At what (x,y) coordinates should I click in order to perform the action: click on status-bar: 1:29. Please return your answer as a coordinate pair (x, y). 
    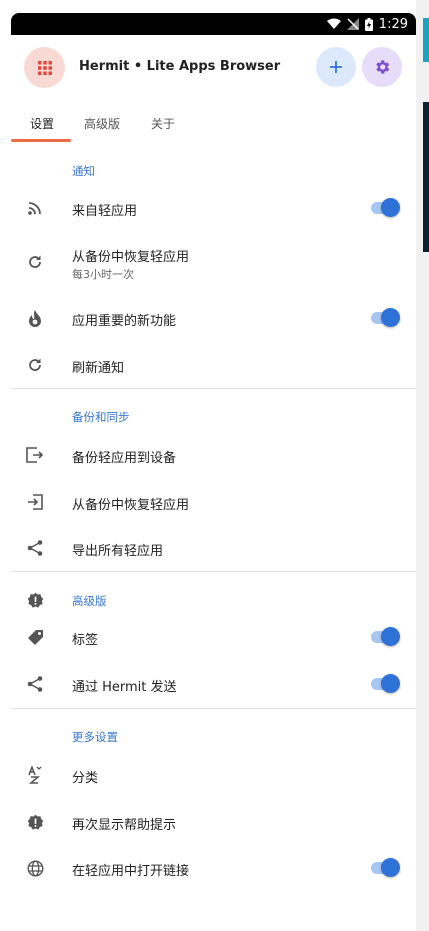
    Looking at the image, I should click on (213, 24).